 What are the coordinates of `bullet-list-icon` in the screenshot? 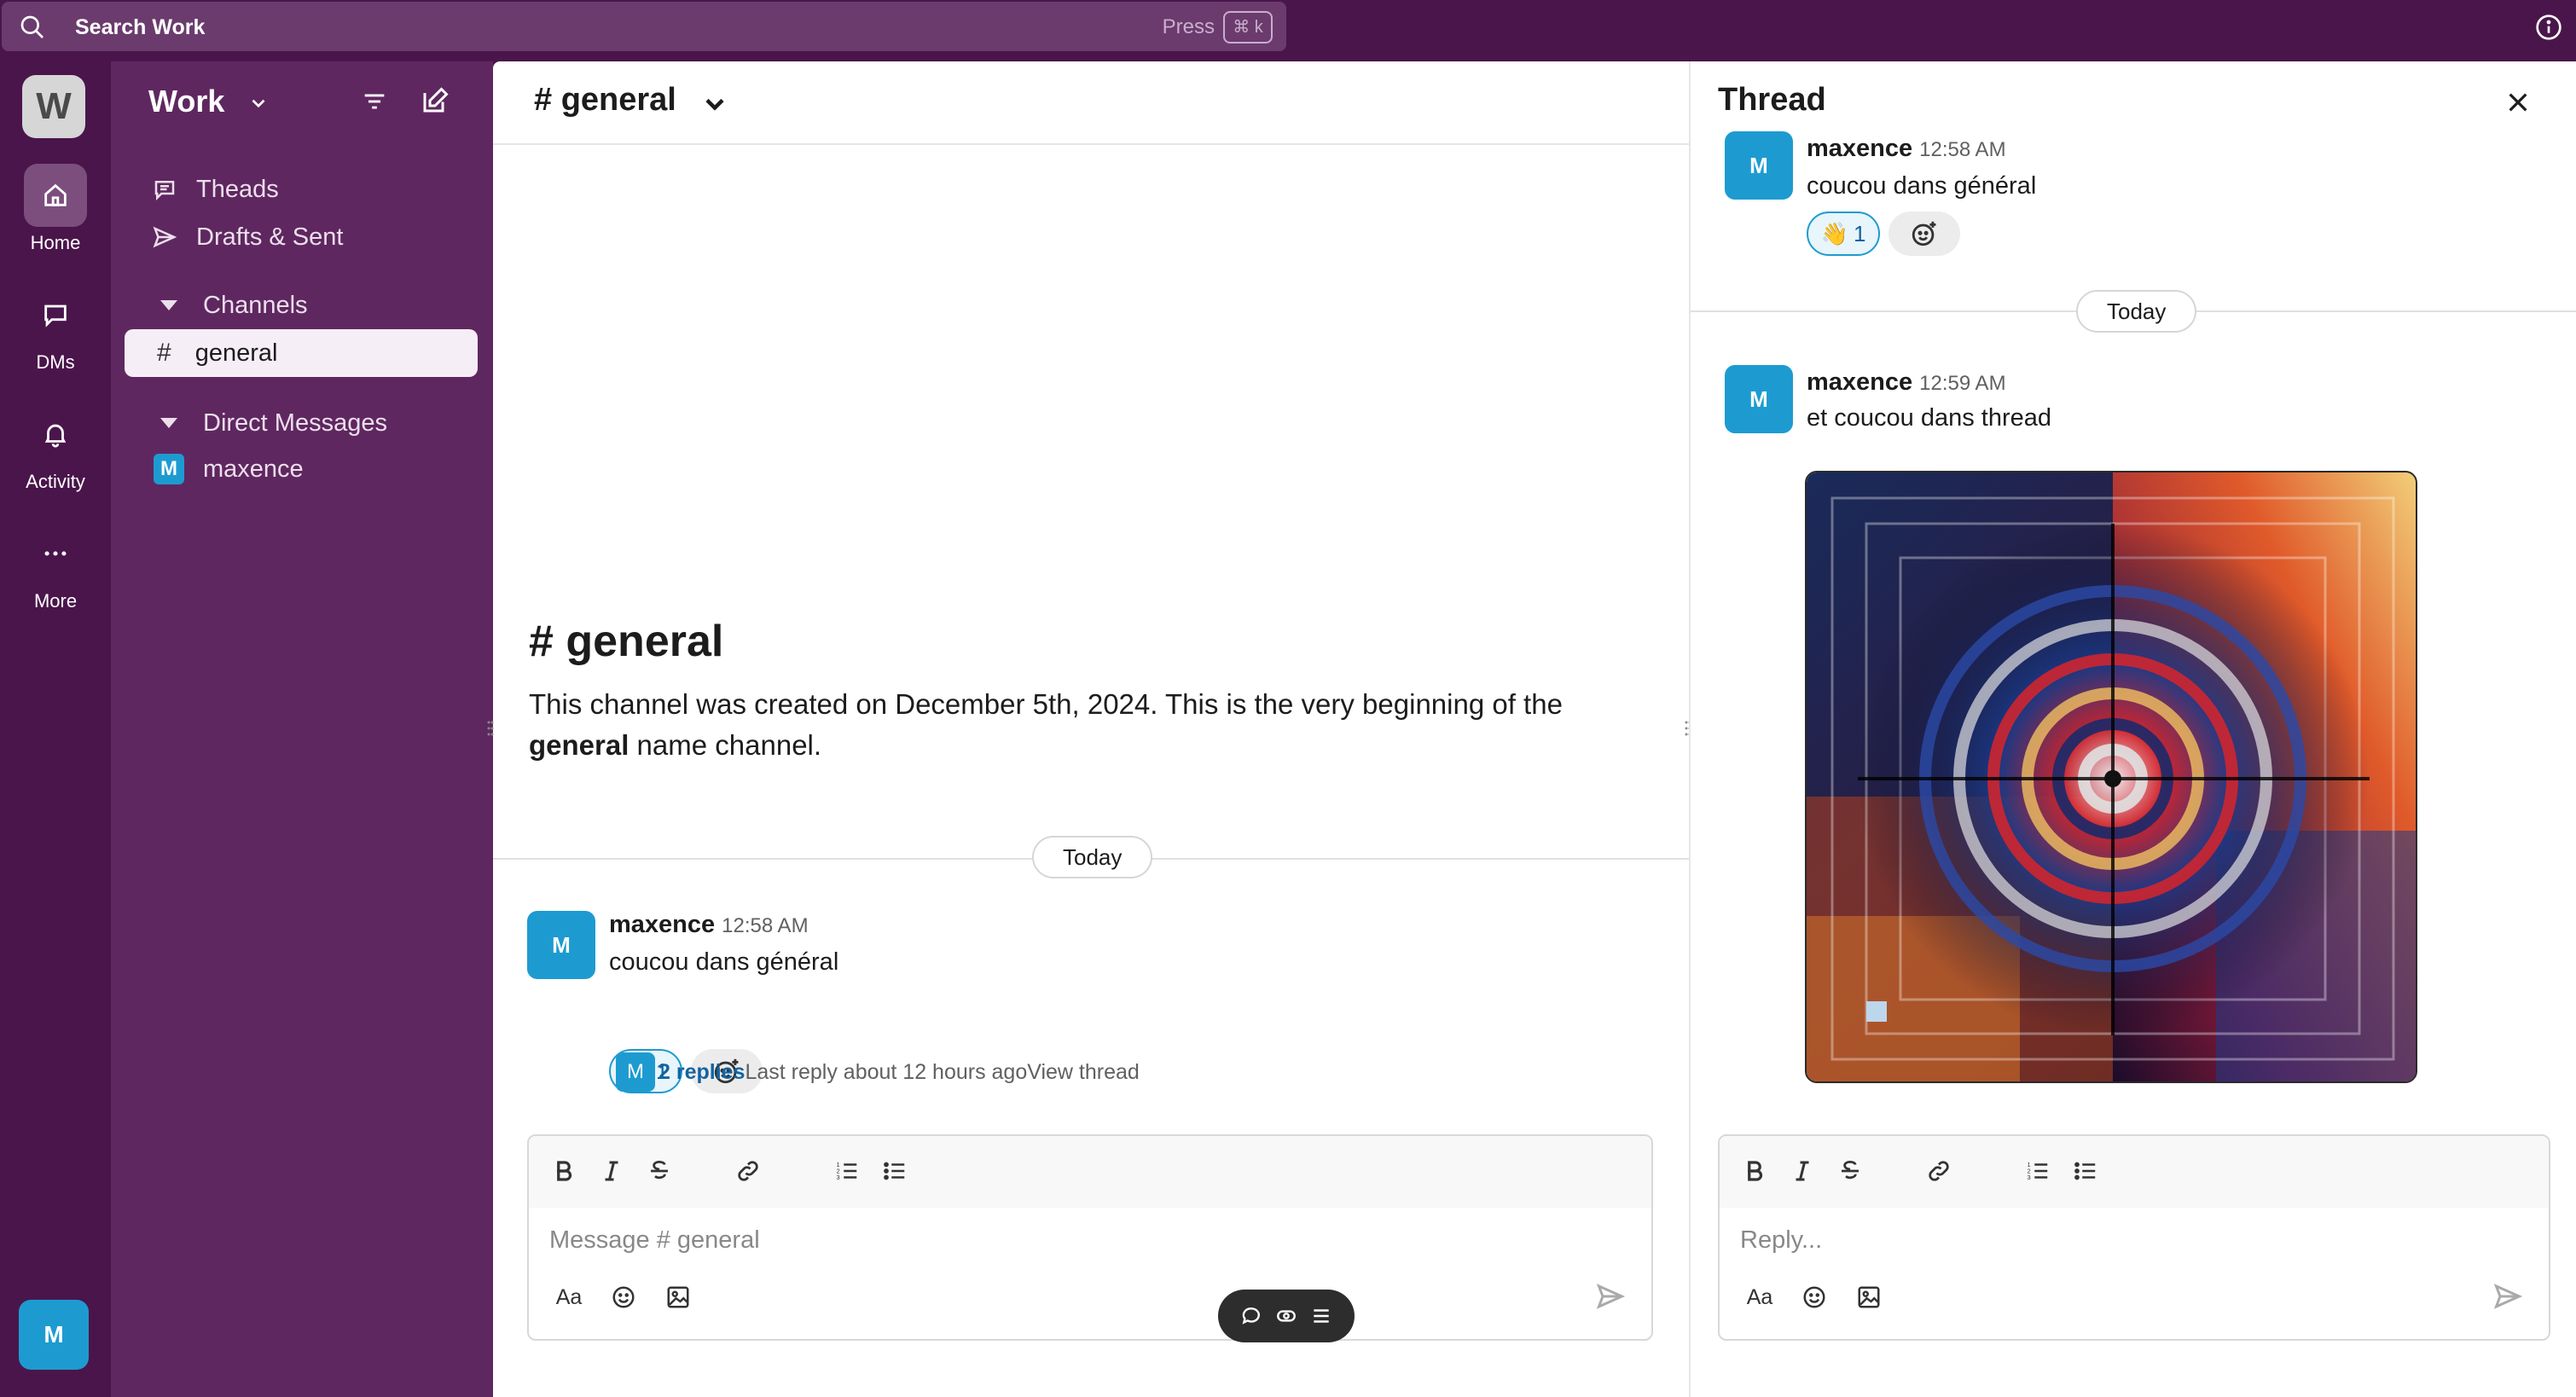 It's located at (894, 1171).